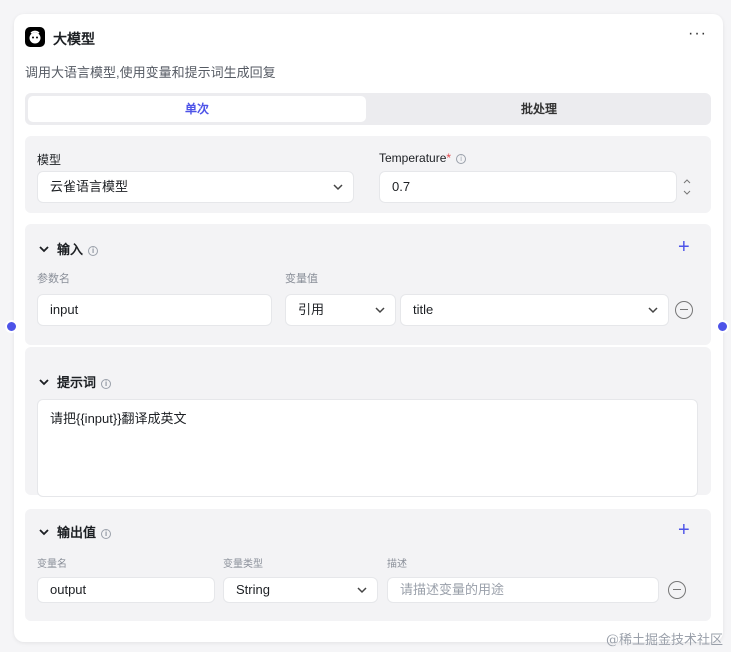 The height and width of the screenshot is (652, 731). I want to click on temperature-label-text: Temperature, so click(413, 158).